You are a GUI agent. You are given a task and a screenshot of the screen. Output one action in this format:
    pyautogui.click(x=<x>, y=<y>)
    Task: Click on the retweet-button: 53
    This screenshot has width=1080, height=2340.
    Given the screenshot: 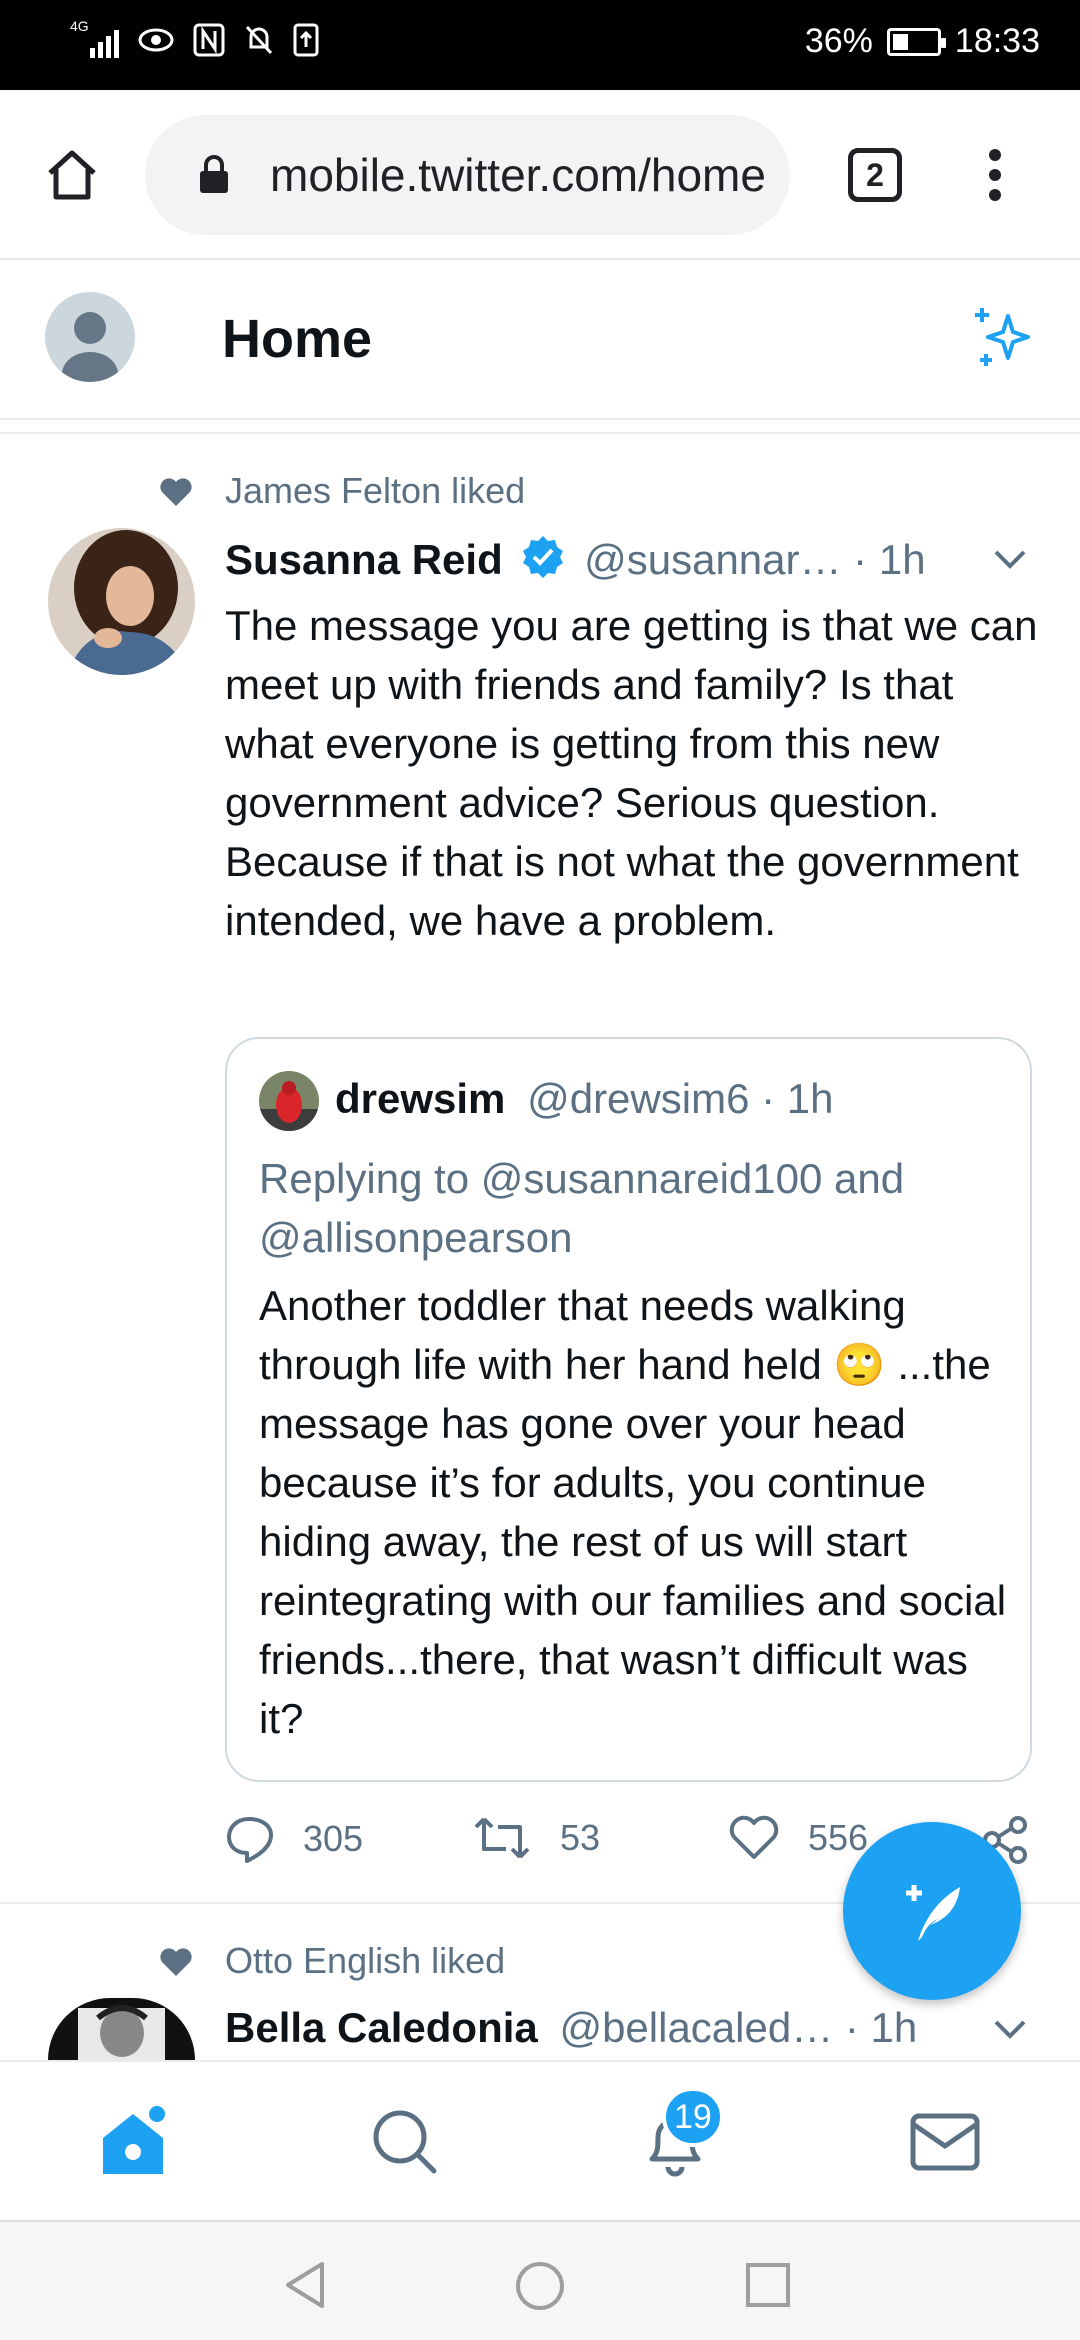 What is the action you would take?
    pyautogui.click(x=536, y=1838)
    